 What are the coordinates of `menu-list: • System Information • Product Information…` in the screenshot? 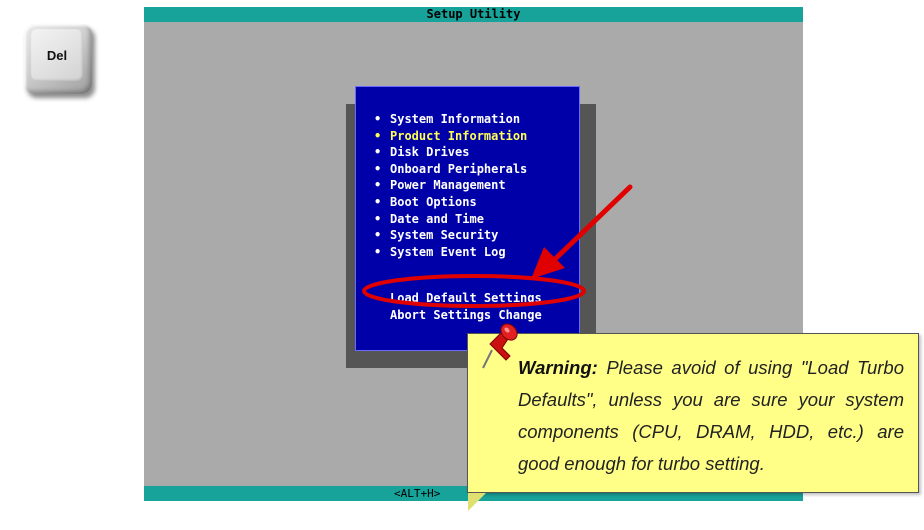 It's located at (450, 185).